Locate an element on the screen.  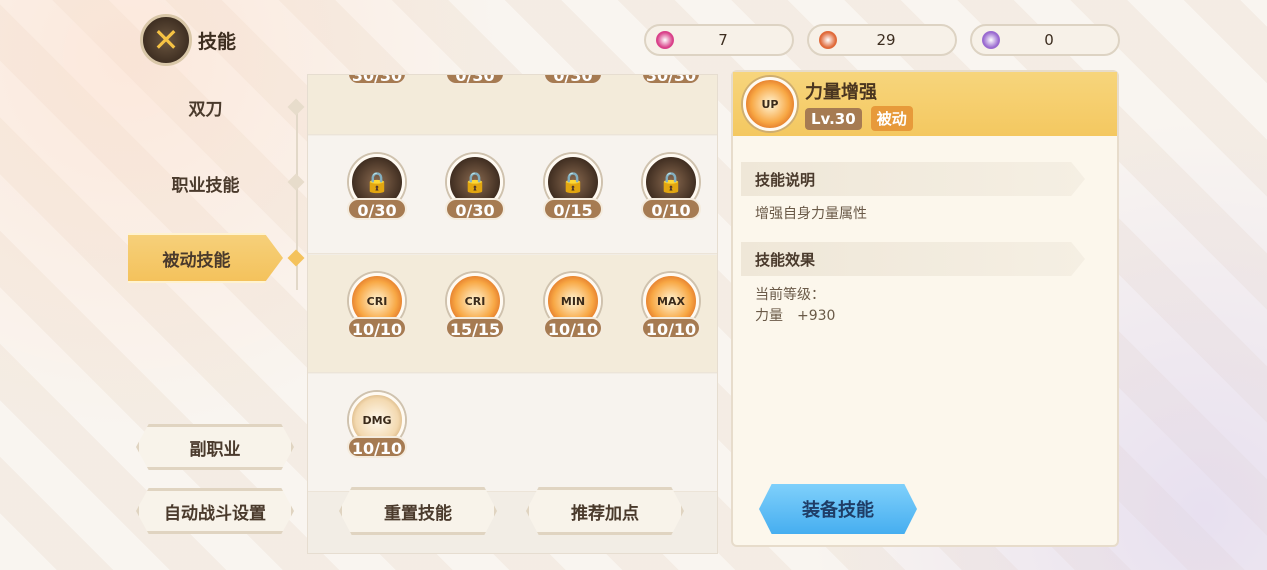
gem-icon is located at coordinates (665, 40).